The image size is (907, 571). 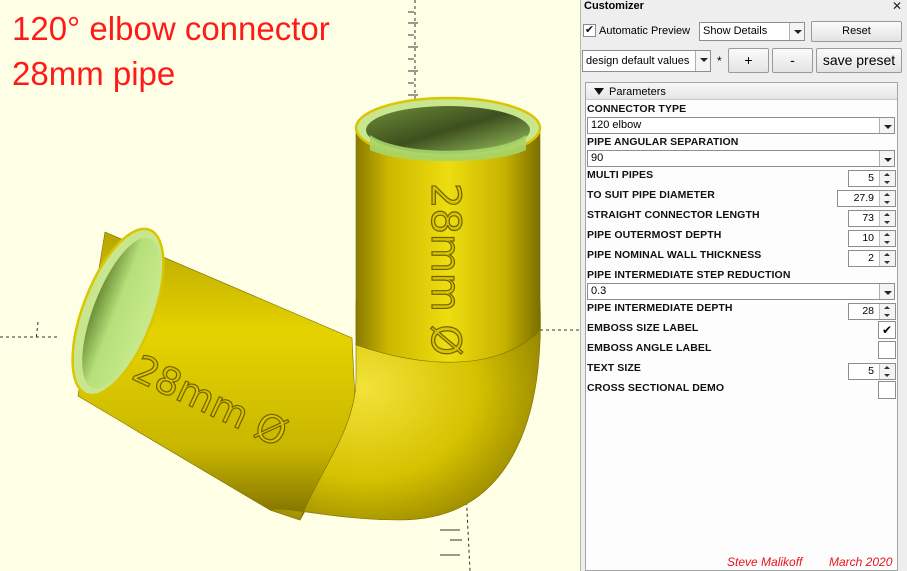 I want to click on param-label-text-size: TEXT SIZE, so click(x=614, y=368).